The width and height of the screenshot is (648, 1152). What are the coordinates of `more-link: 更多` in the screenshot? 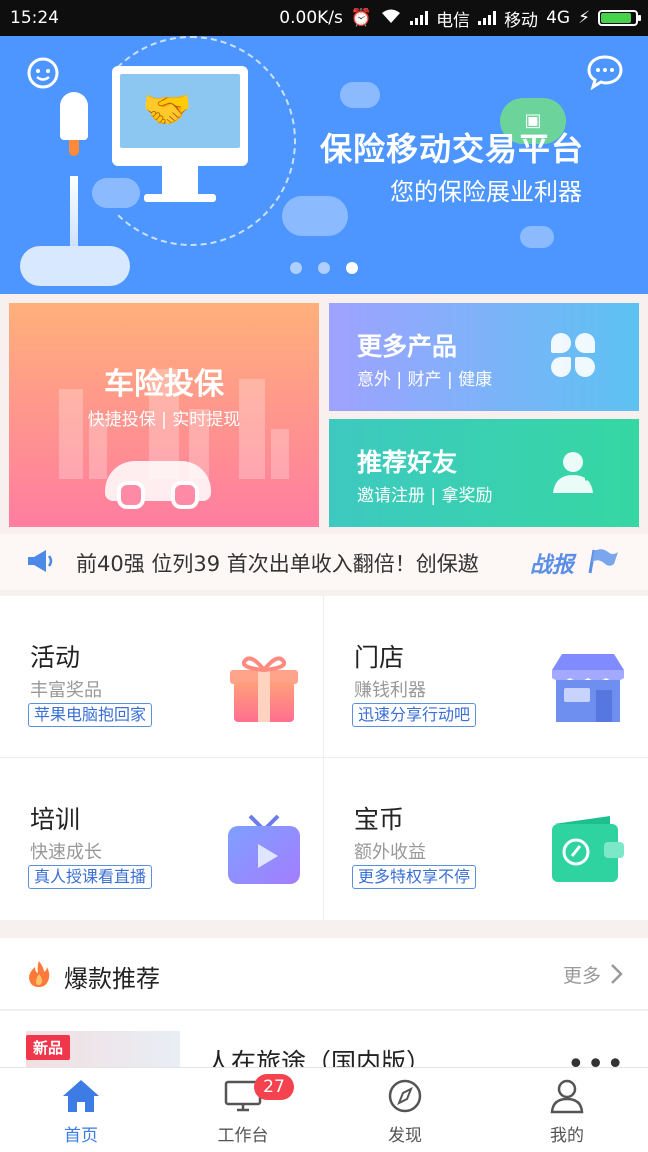 It's located at (582, 974).